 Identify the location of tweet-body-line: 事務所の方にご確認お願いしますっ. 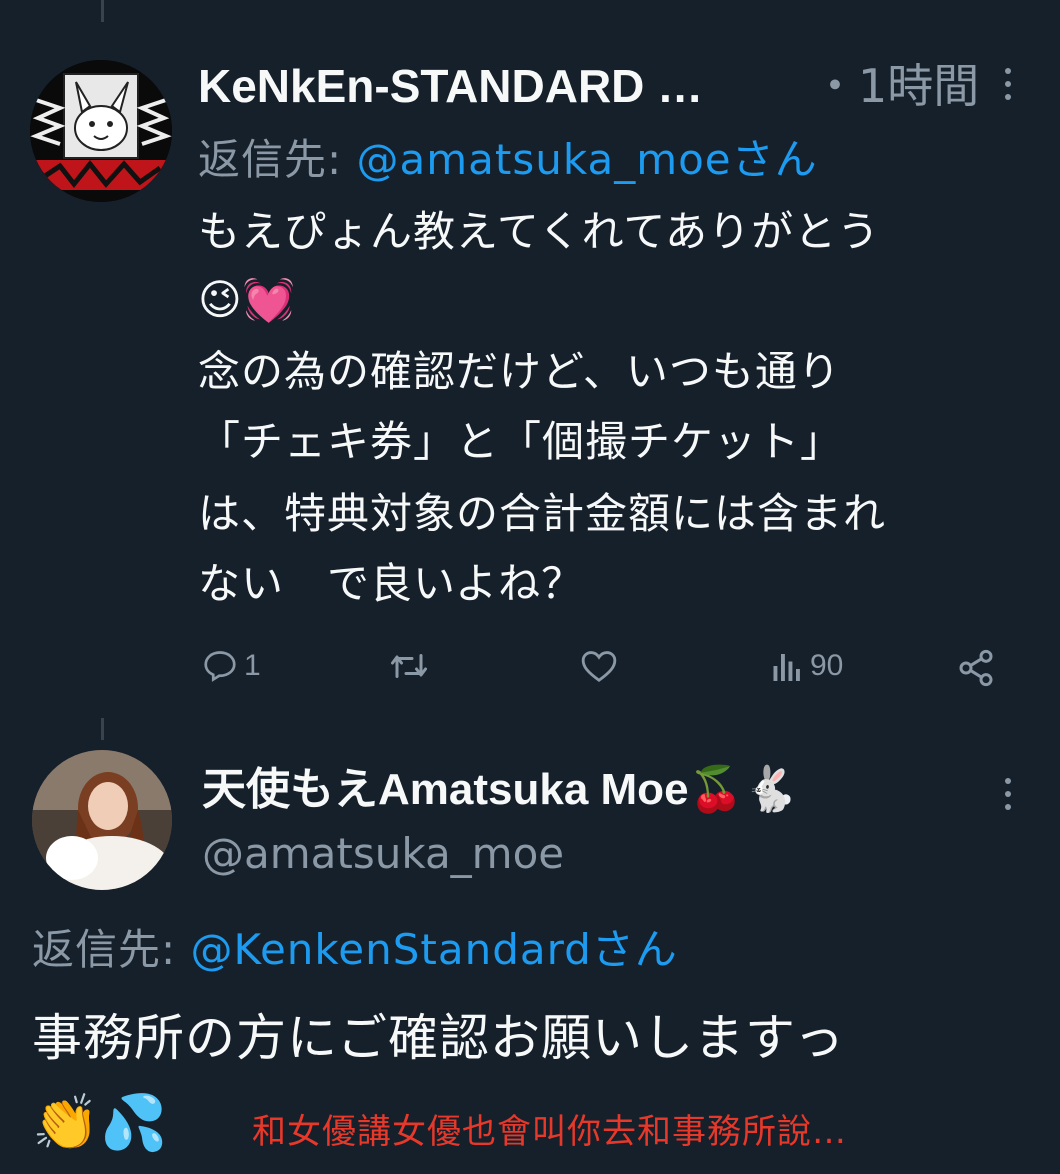
(438, 1038).